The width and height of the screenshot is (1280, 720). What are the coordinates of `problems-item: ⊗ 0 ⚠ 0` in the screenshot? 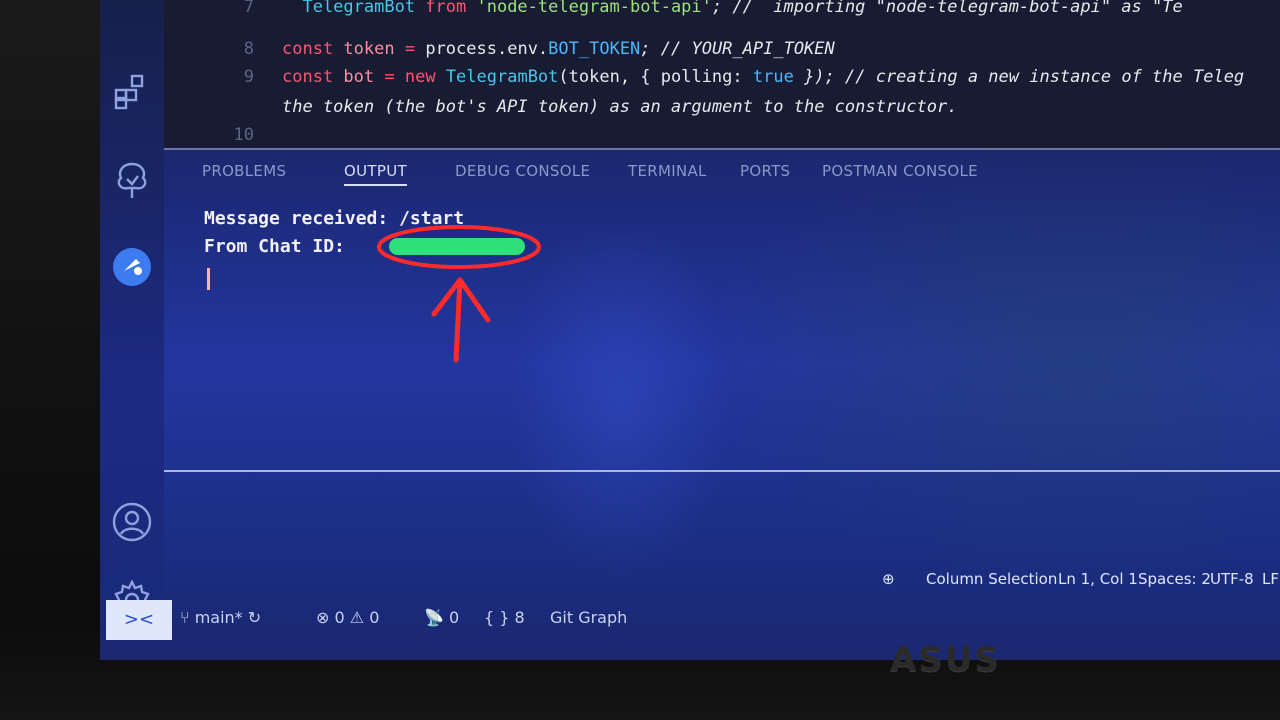 It's located at (347, 617).